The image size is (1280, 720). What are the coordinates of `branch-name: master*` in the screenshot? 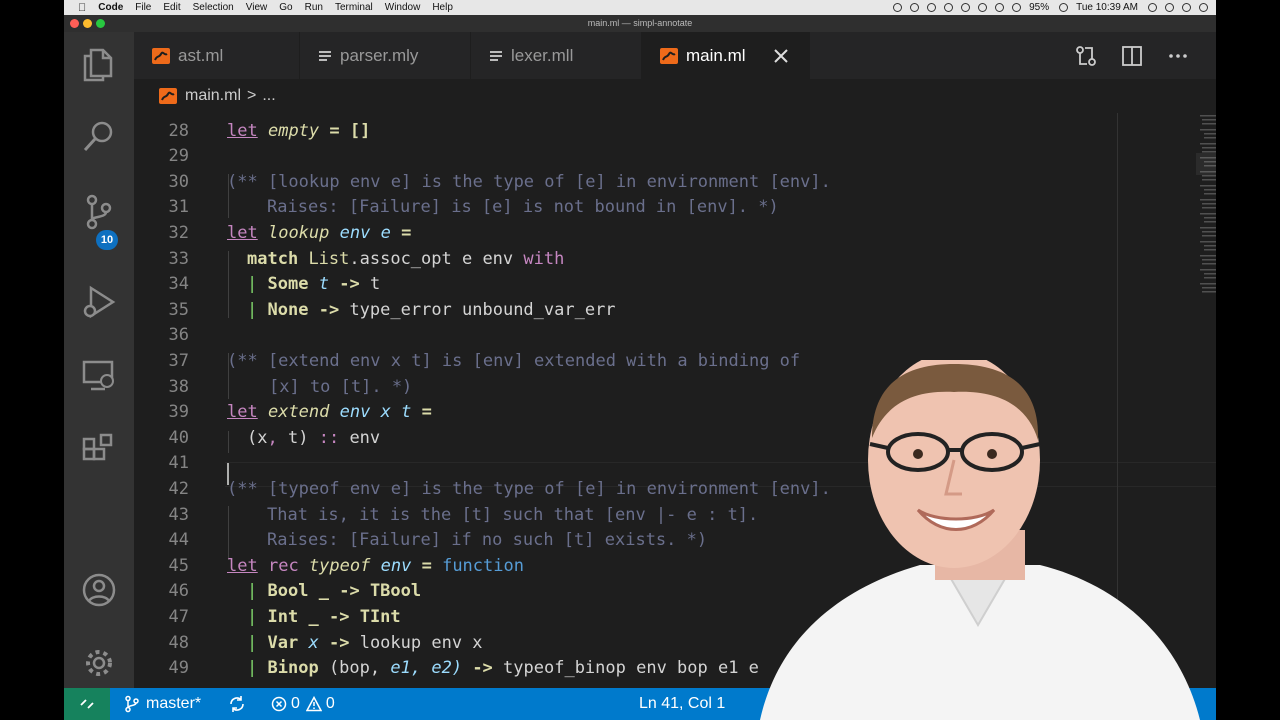 It's located at (174, 703).